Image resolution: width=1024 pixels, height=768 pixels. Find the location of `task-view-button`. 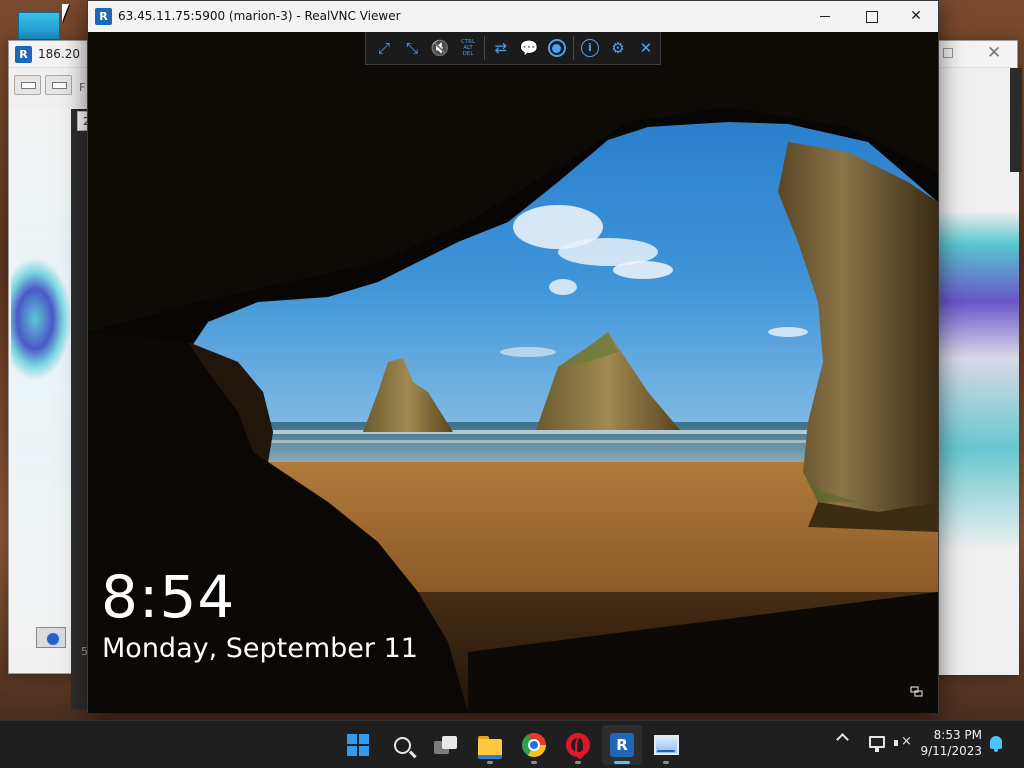

task-view-button is located at coordinates (446, 745).